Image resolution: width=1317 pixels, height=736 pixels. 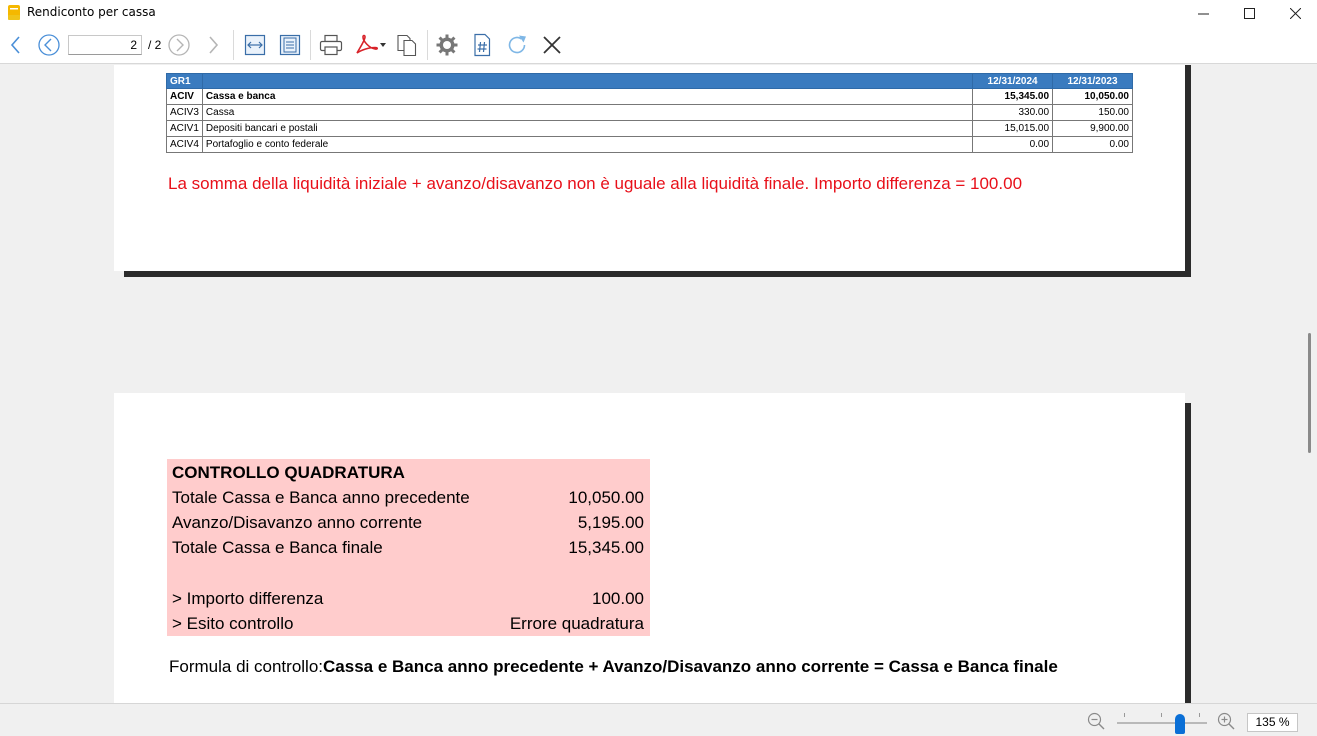 I want to click on row-code: ACIV3, so click(x=184, y=112).